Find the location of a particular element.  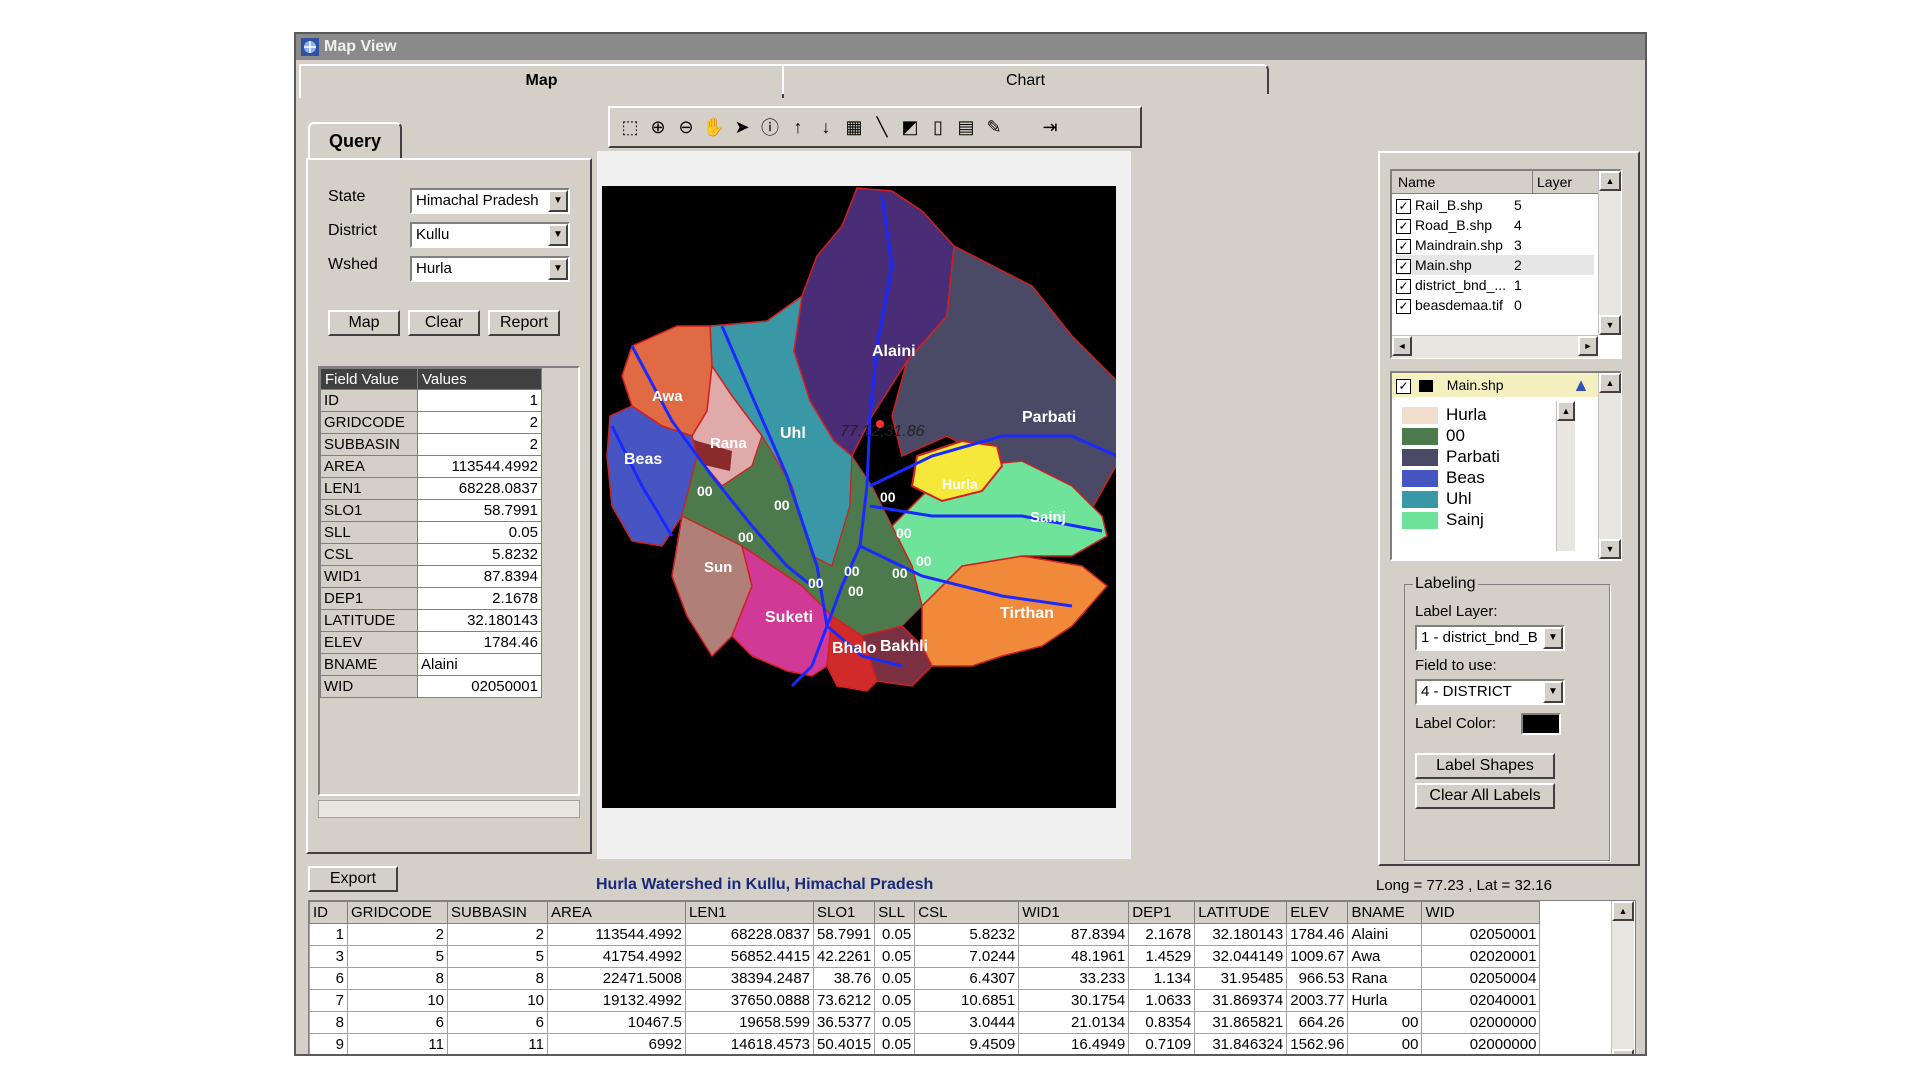

arrow-up-icon: ↑ is located at coordinates (798, 127).